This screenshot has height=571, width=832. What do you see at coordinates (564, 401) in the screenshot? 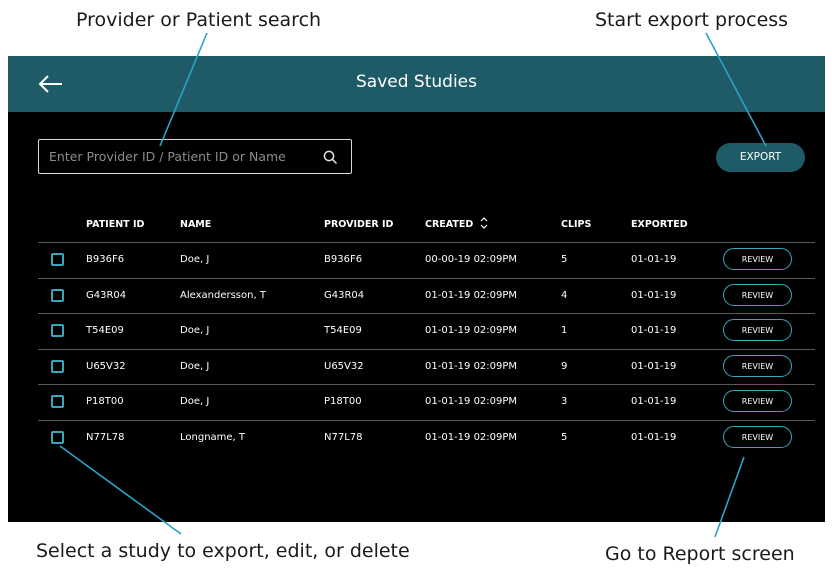
I see `clips-cell: 3` at bounding box center [564, 401].